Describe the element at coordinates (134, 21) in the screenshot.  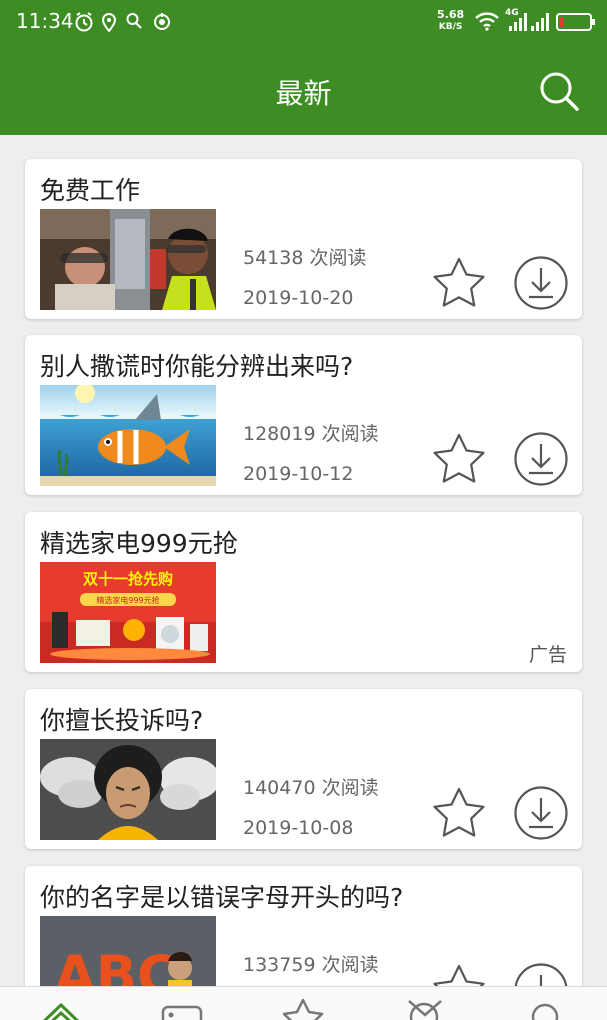
I see `search-status-icon` at that location.